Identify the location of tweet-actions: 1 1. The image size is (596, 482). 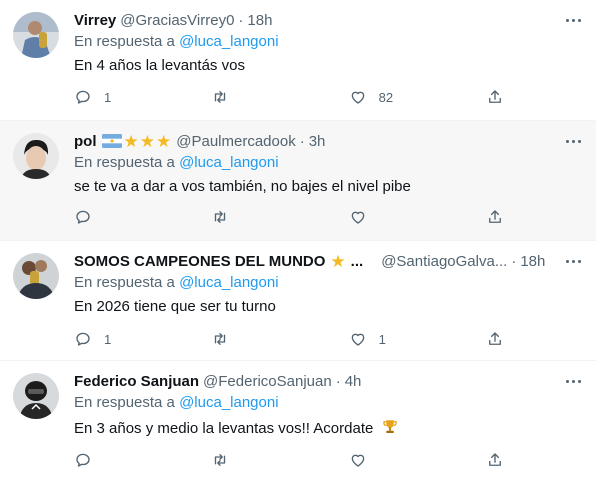
(290, 339).